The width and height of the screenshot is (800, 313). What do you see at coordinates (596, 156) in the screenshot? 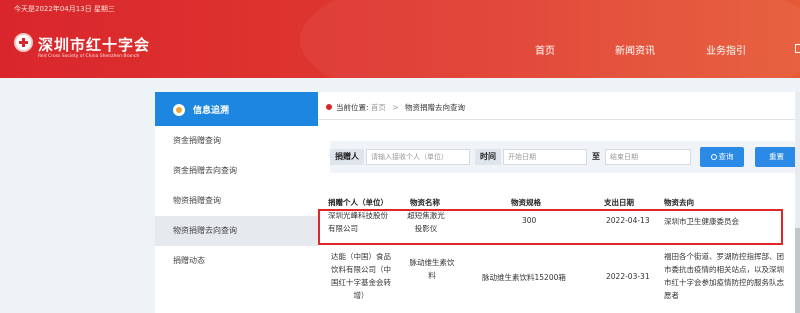
I see `to-label: 至` at bounding box center [596, 156].